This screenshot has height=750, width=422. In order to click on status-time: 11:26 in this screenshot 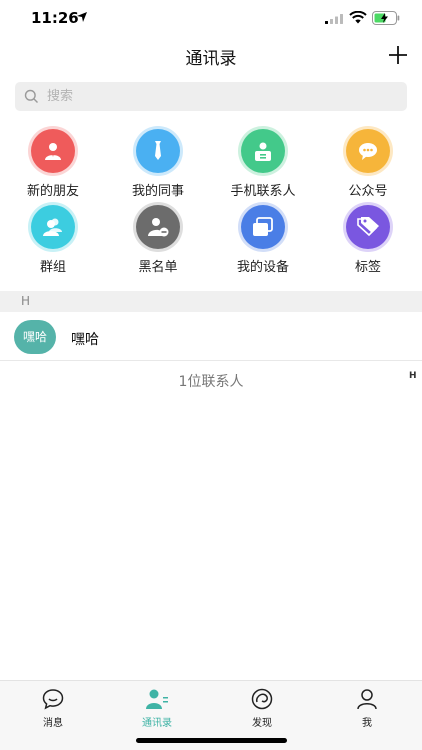, I will do `click(55, 18)`.